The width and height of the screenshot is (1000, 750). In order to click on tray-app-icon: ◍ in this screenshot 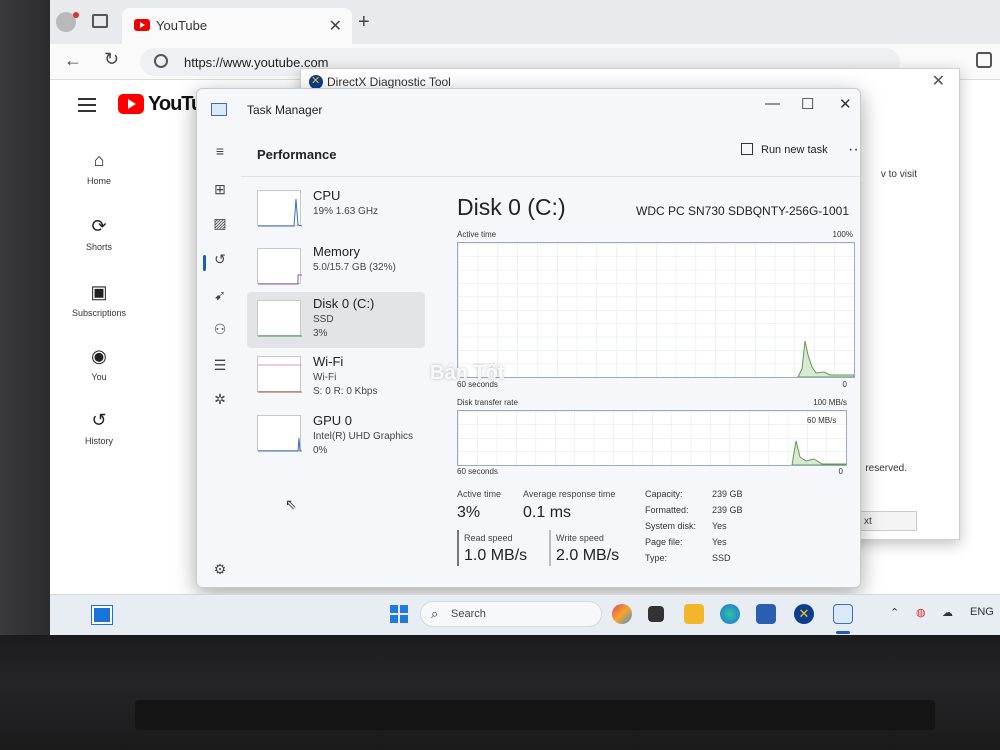, I will do `click(921, 612)`.